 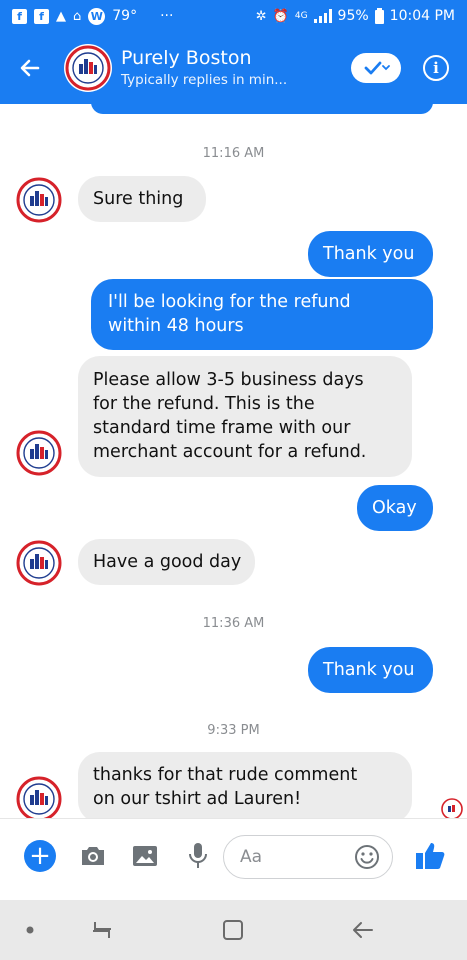 What do you see at coordinates (308, 857) in the screenshot?
I see `message-input: Aa` at bounding box center [308, 857].